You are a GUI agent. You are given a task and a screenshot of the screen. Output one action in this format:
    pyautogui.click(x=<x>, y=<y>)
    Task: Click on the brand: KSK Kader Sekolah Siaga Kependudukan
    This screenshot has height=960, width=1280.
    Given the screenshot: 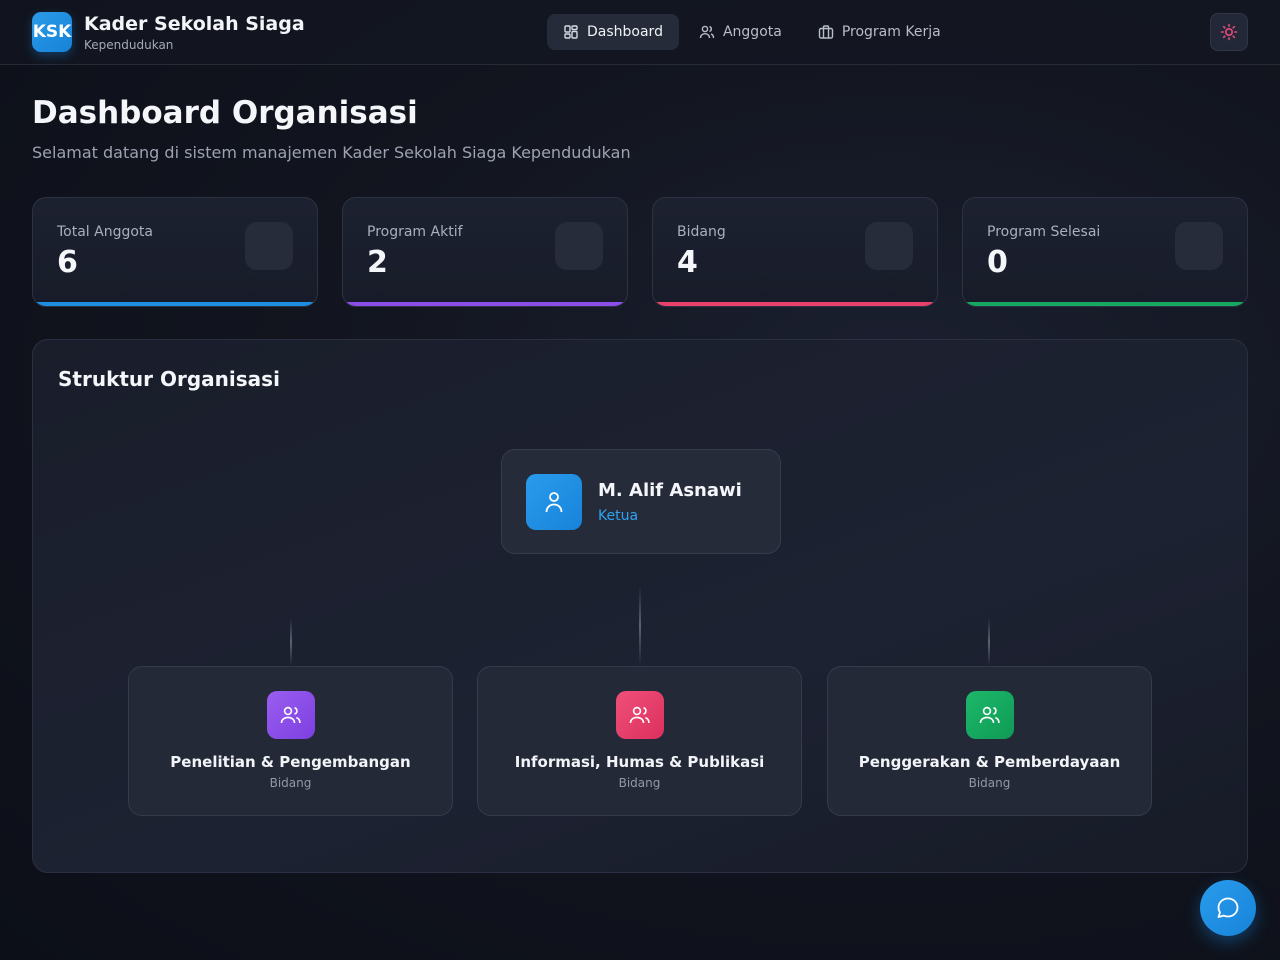 What is the action you would take?
    pyautogui.click(x=168, y=32)
    